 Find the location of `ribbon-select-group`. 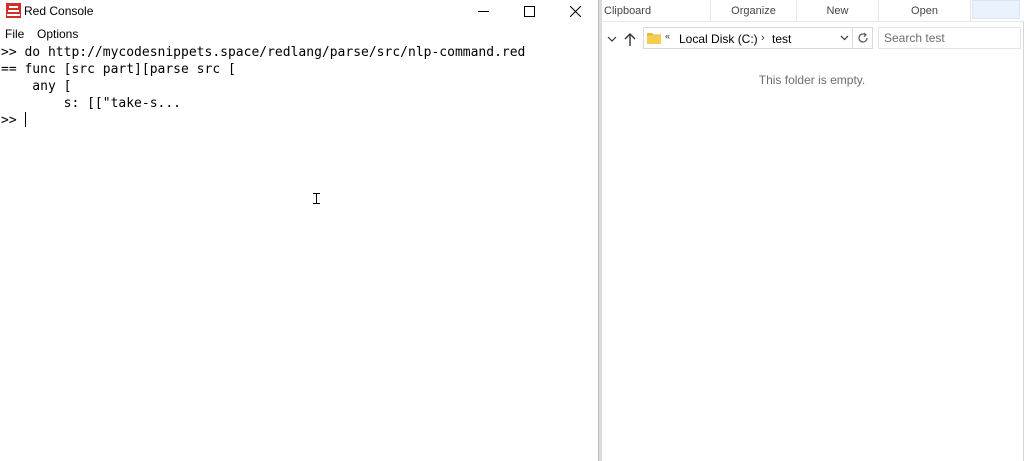

ribbon-select-group is located at coordinates (996, 9).